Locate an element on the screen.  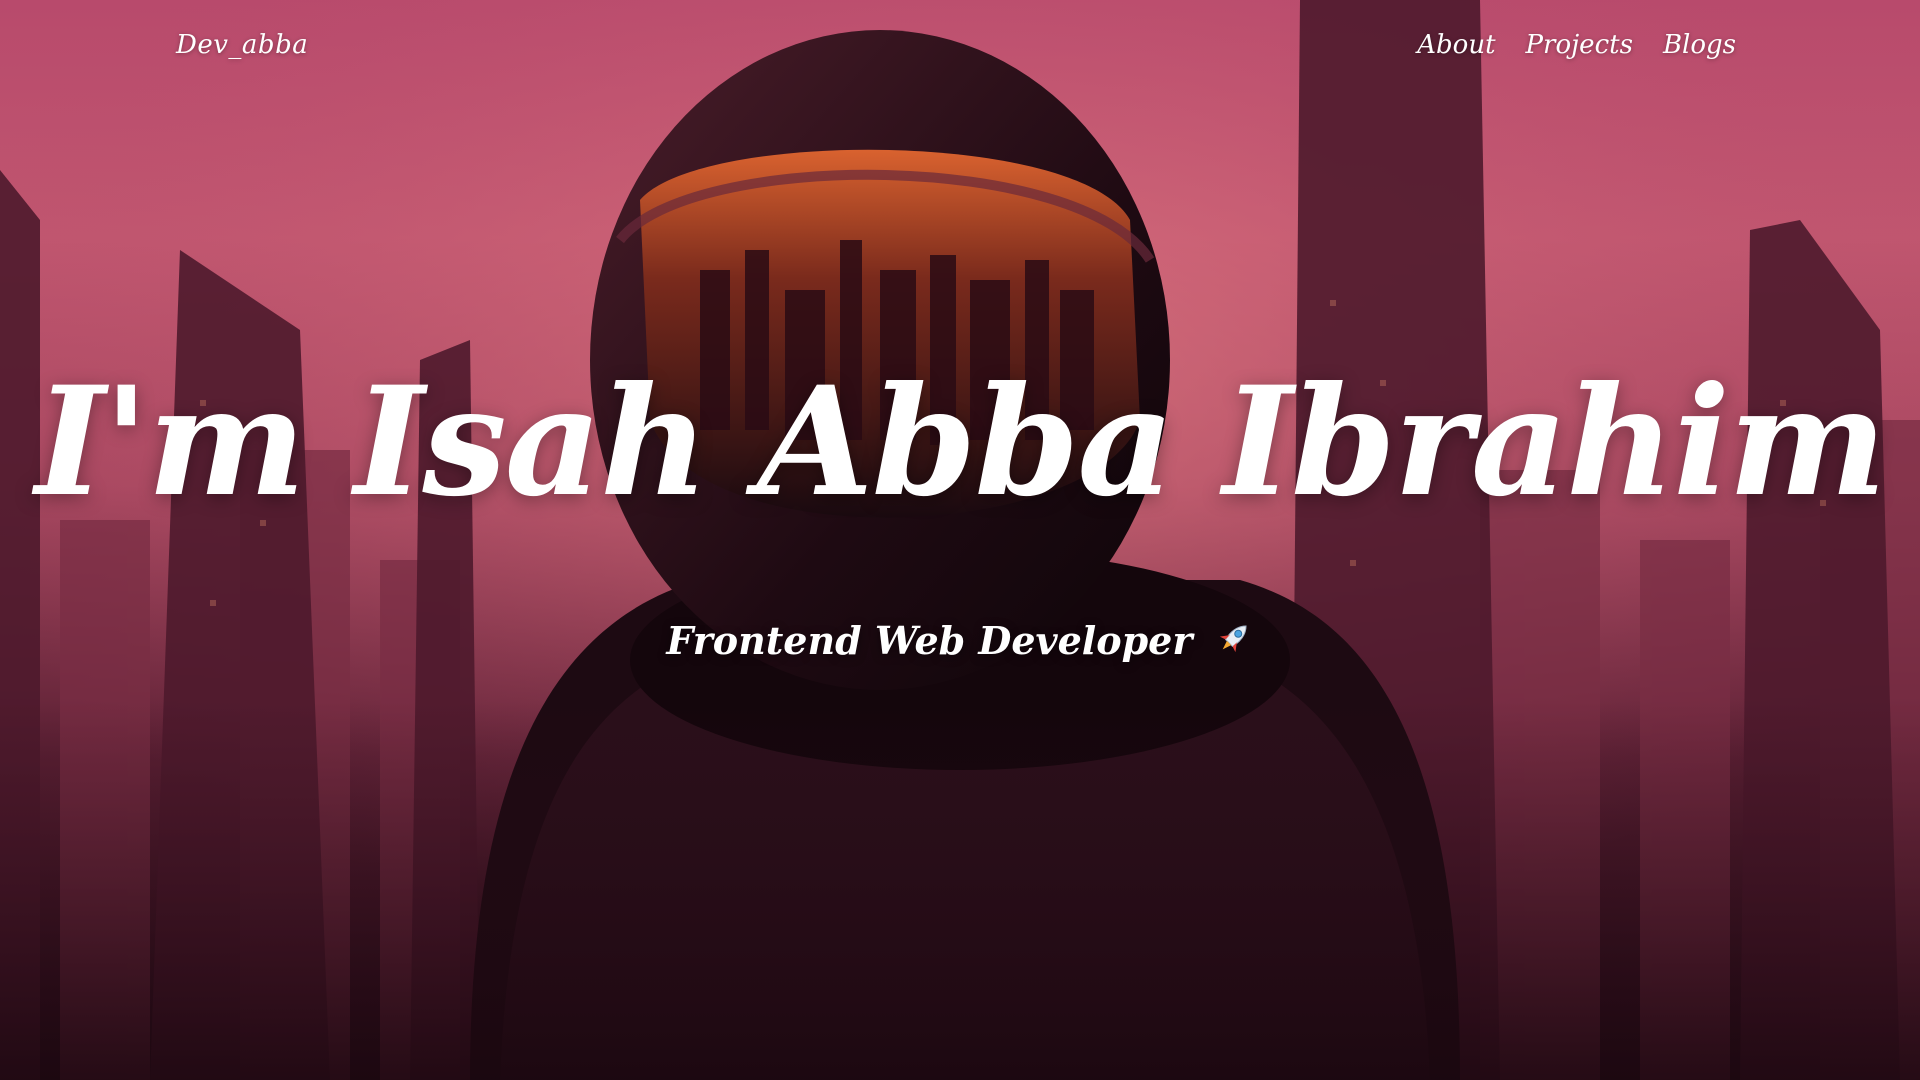
hero-subtitle-row: Frontend Web Developer is located at coordinates (960, 642).